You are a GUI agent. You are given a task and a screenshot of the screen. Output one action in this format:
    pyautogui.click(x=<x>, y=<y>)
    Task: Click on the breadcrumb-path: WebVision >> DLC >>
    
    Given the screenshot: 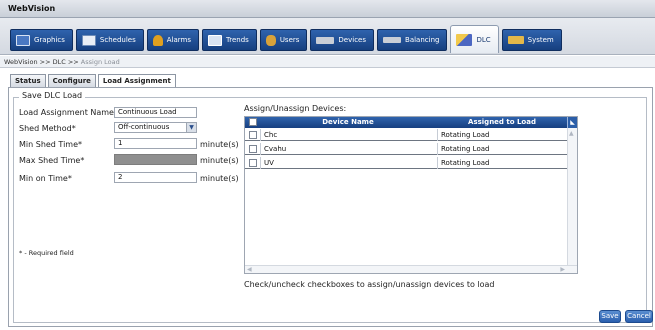 What is the action you would take?
    pyautogui.click(x=42, y=62)
    